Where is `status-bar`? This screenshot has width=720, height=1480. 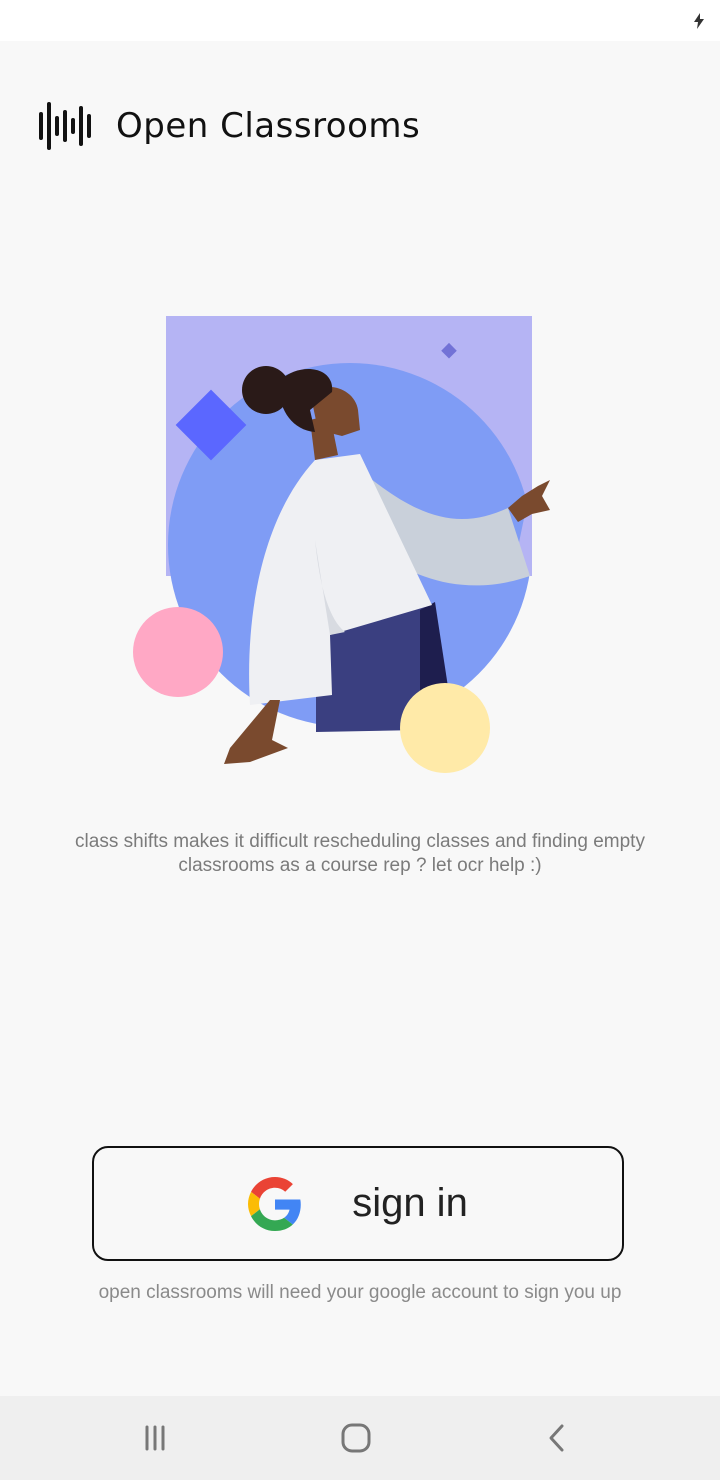
status-bar is located at coordinates (360, 20).